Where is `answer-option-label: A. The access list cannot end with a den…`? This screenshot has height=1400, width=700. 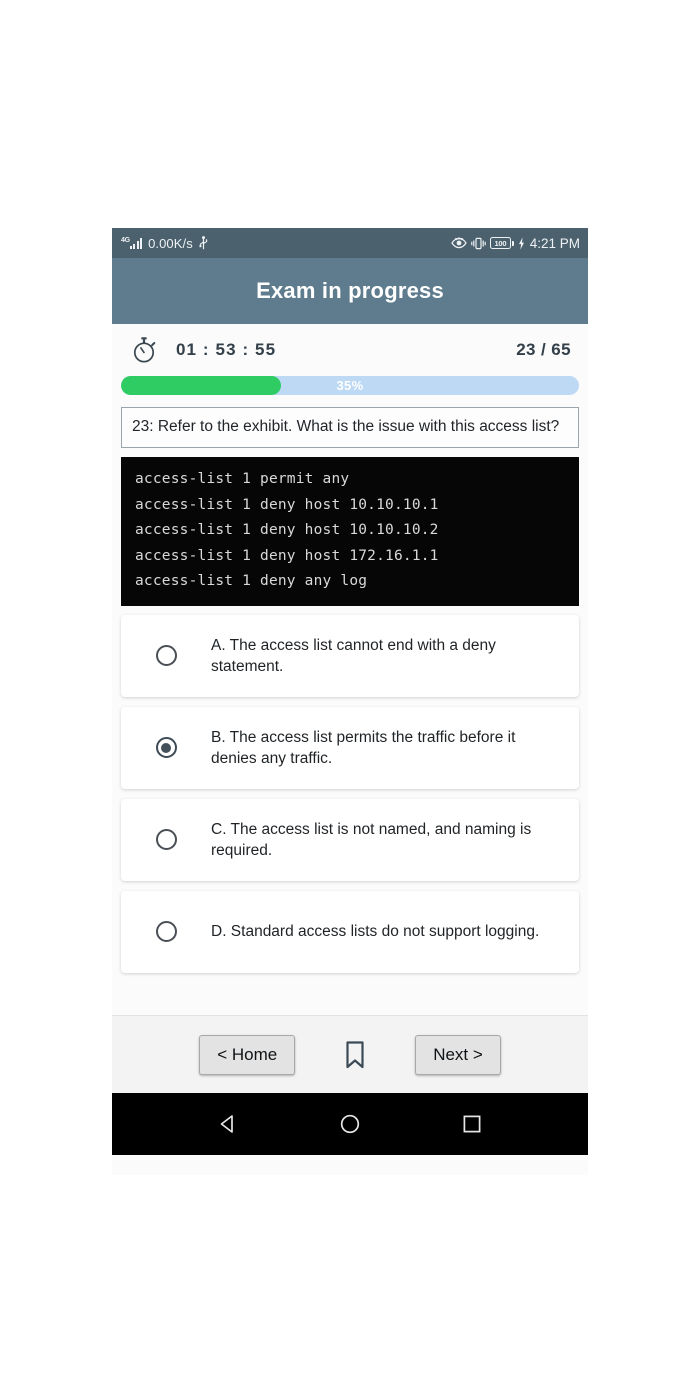
answer-option-label: A. The access list cannot end with a den… is located at coordinates (353, 655).